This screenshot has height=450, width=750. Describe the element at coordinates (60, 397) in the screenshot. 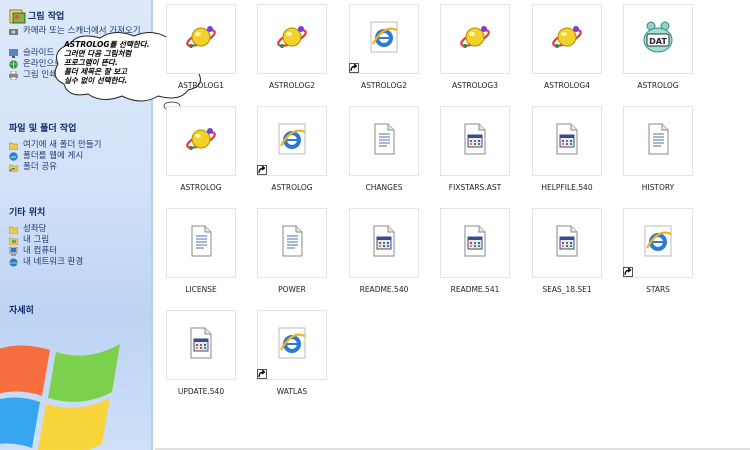

I see `windows-logo` at that location.